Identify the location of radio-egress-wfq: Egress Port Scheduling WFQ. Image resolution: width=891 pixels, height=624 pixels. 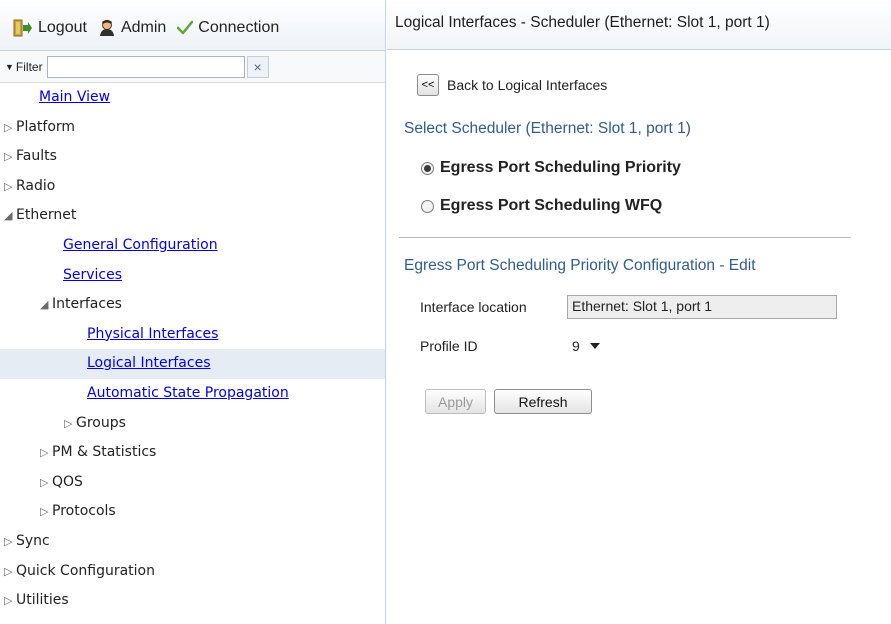
(541, 206).